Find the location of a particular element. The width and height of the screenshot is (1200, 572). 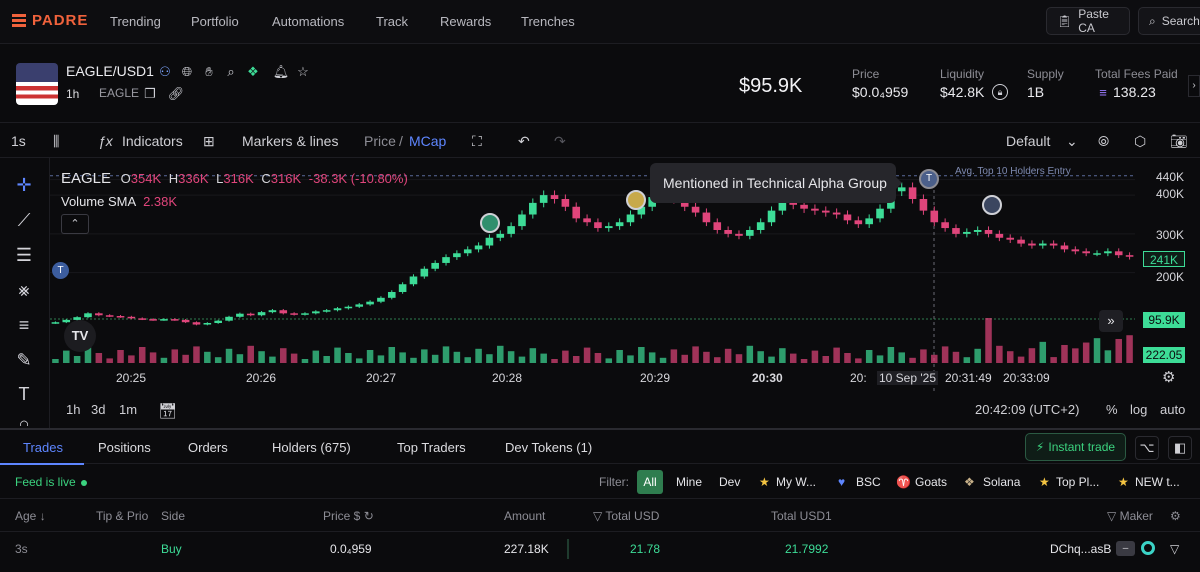

trendline-icon: ⟋ is located at coordinates (24, 220).